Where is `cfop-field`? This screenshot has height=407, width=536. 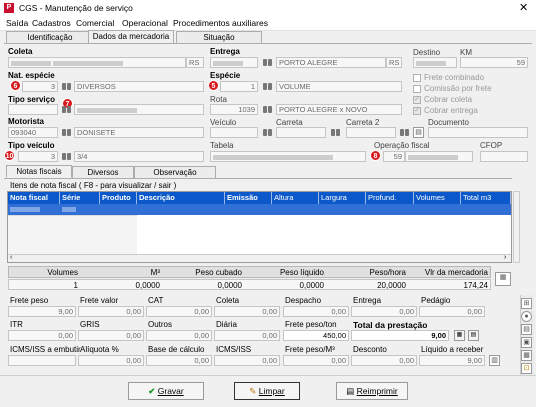
cfop-field is located at coordinates (504, 156).